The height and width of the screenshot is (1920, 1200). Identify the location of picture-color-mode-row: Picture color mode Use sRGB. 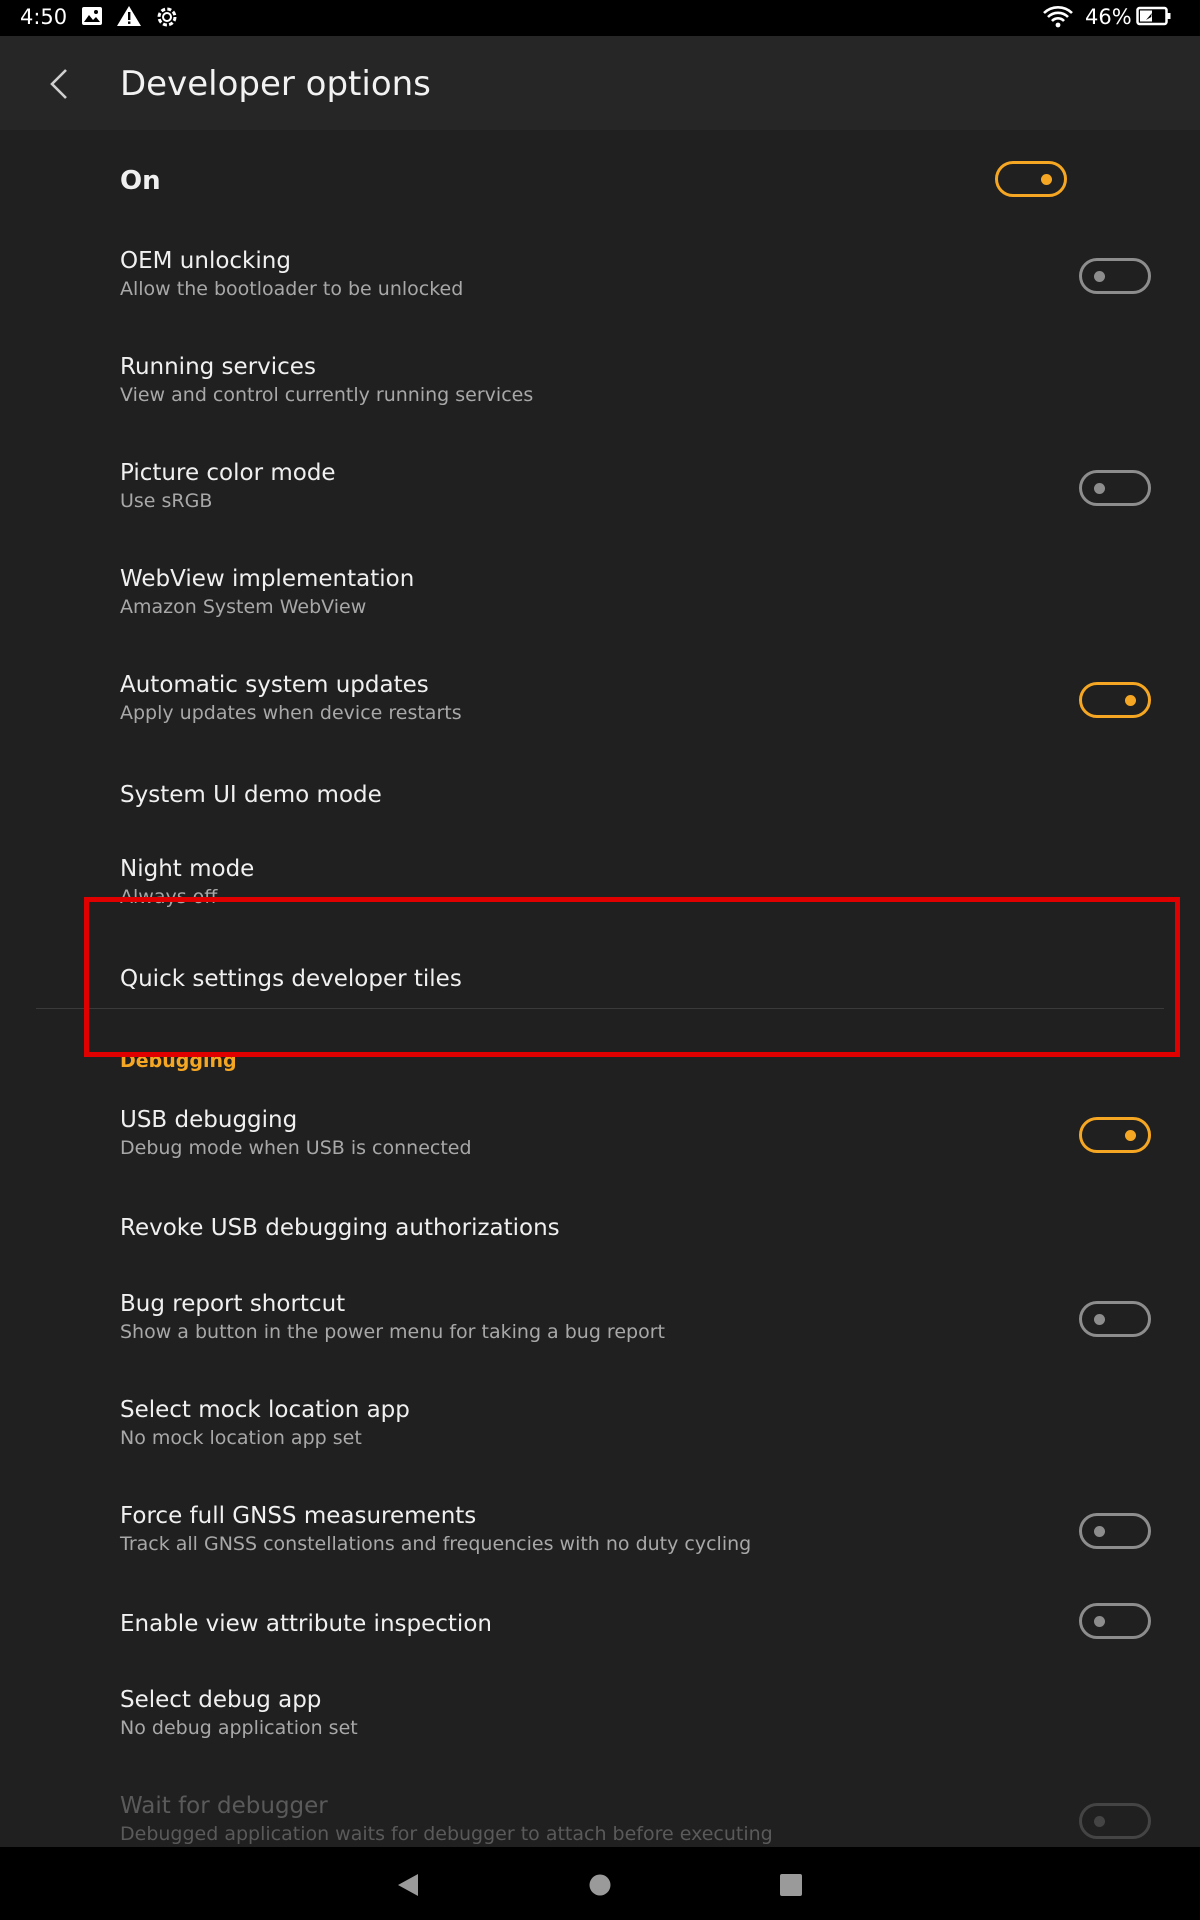
(600, 493).